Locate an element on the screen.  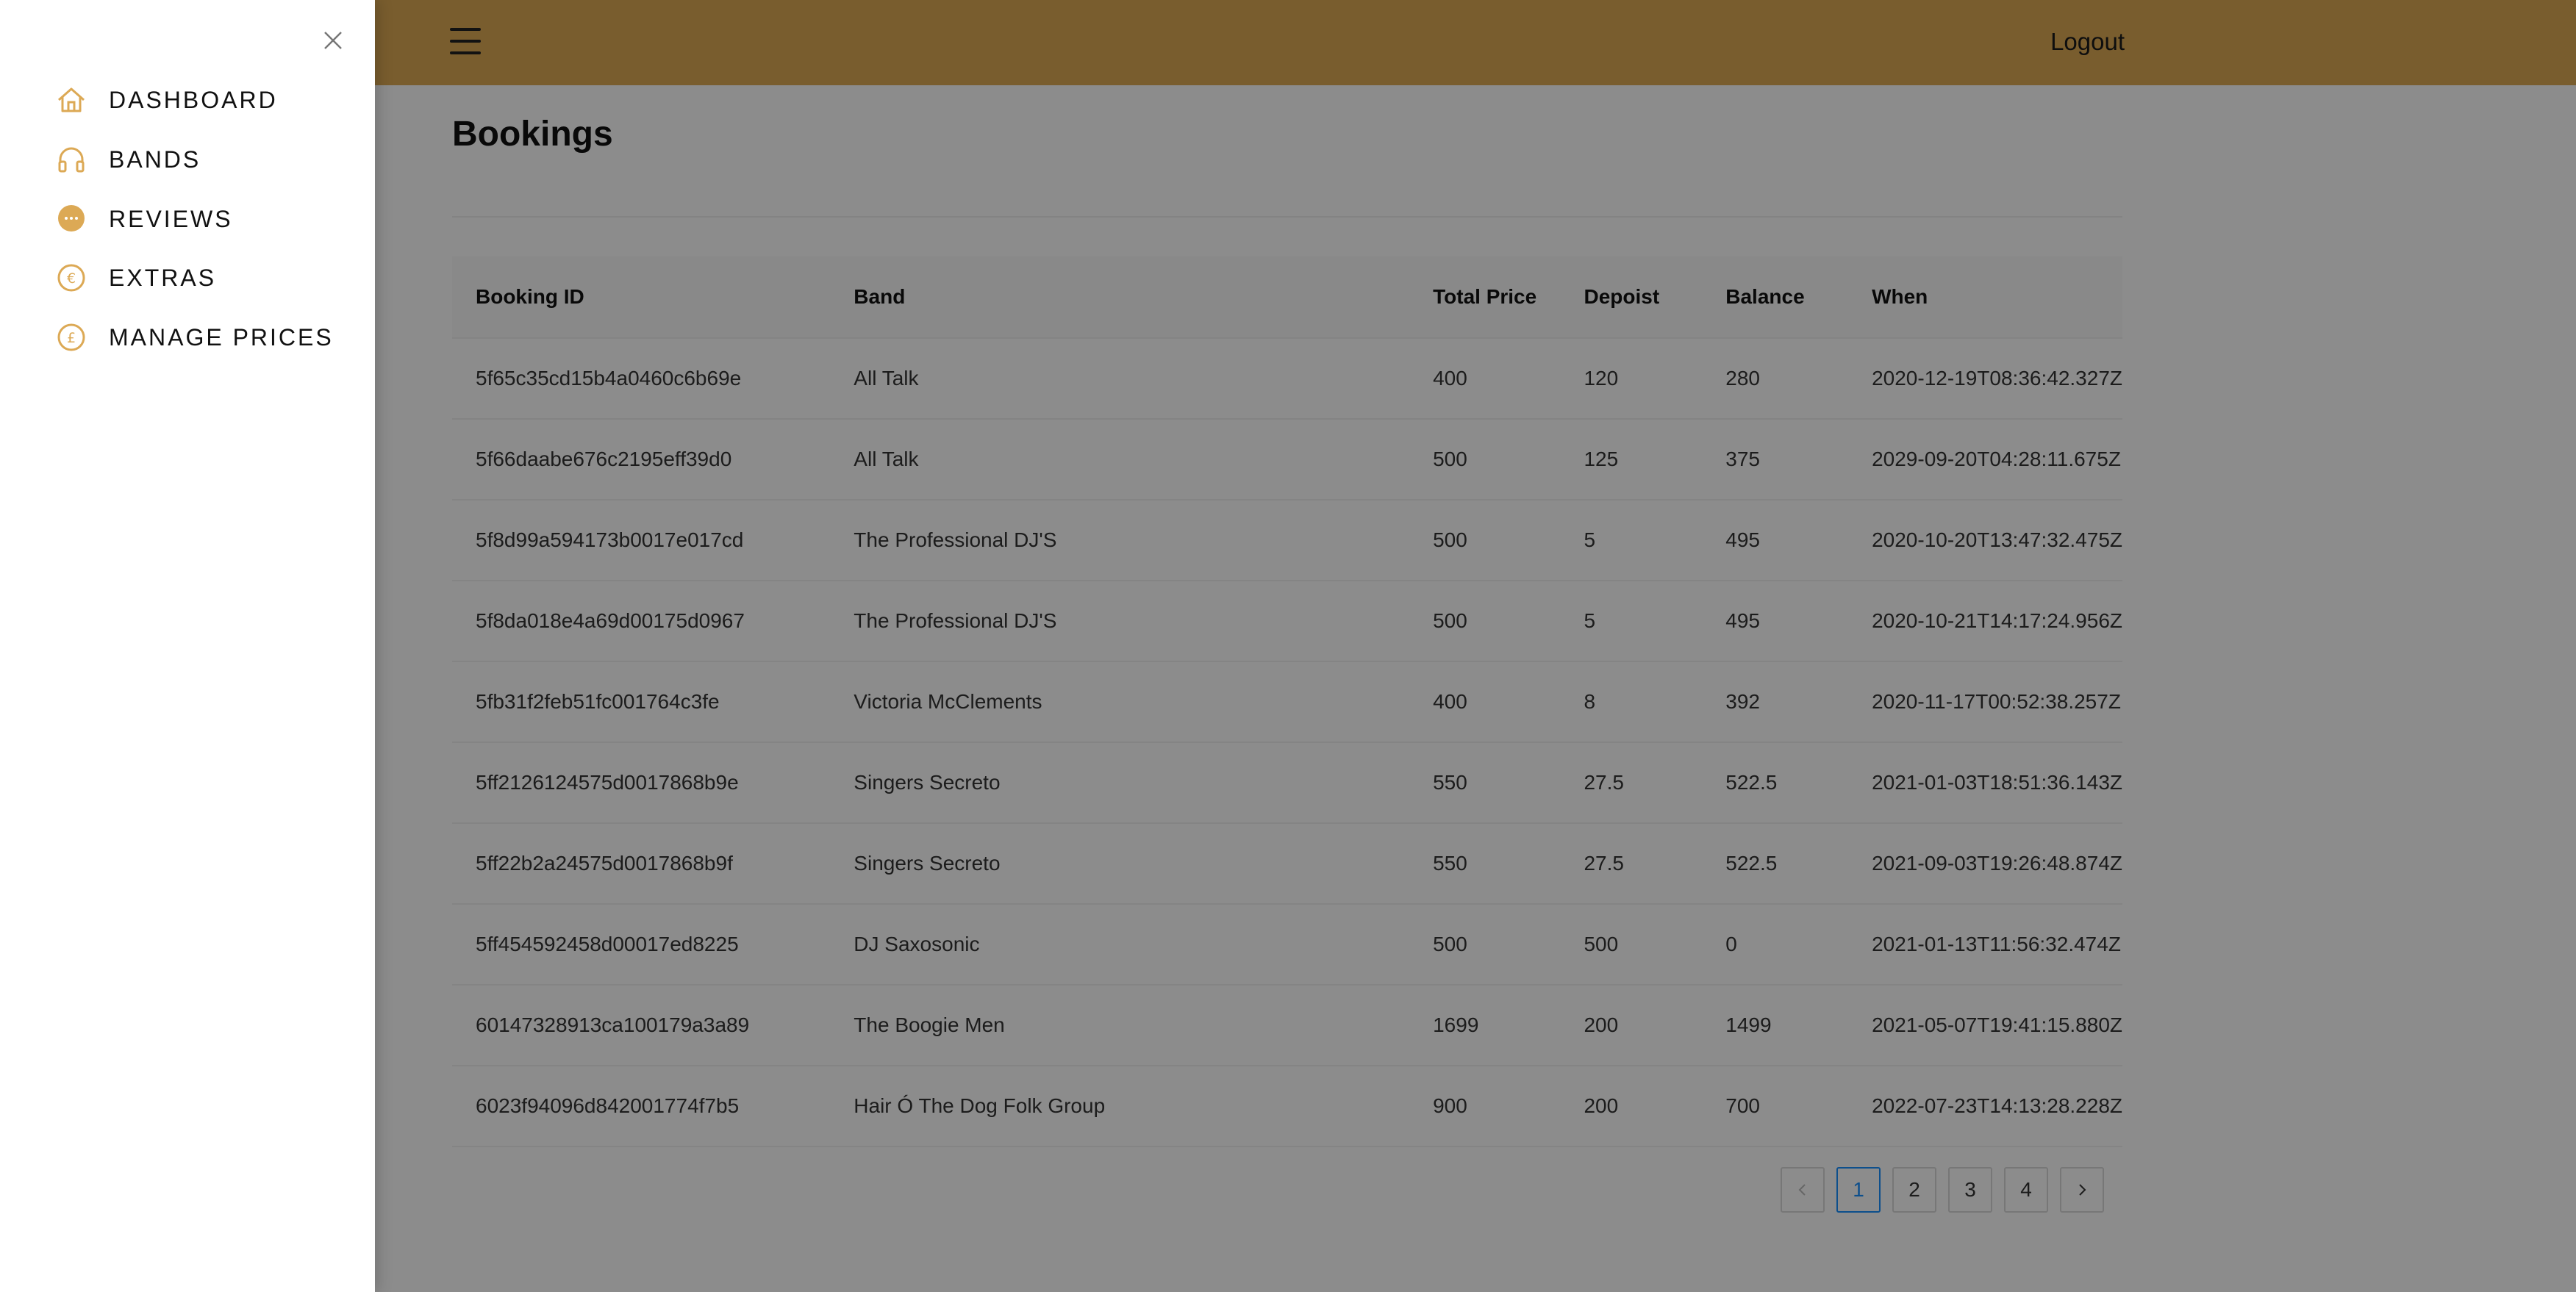
euro-icon: € is located at coordinates (71, 277).